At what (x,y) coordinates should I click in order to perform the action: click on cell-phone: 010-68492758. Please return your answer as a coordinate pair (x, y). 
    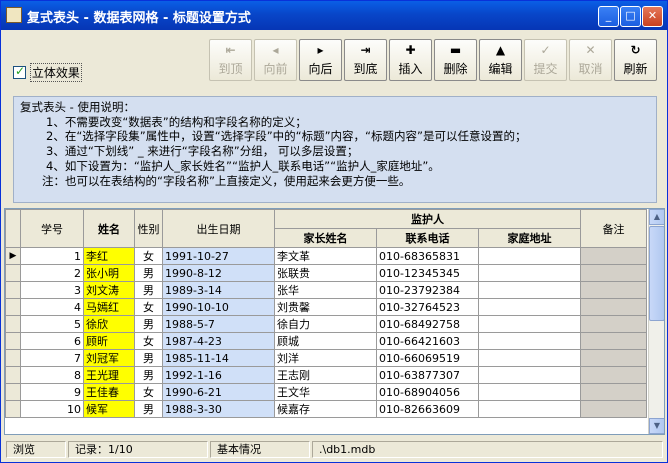
    Looking at the image, I should click on (427, 324).